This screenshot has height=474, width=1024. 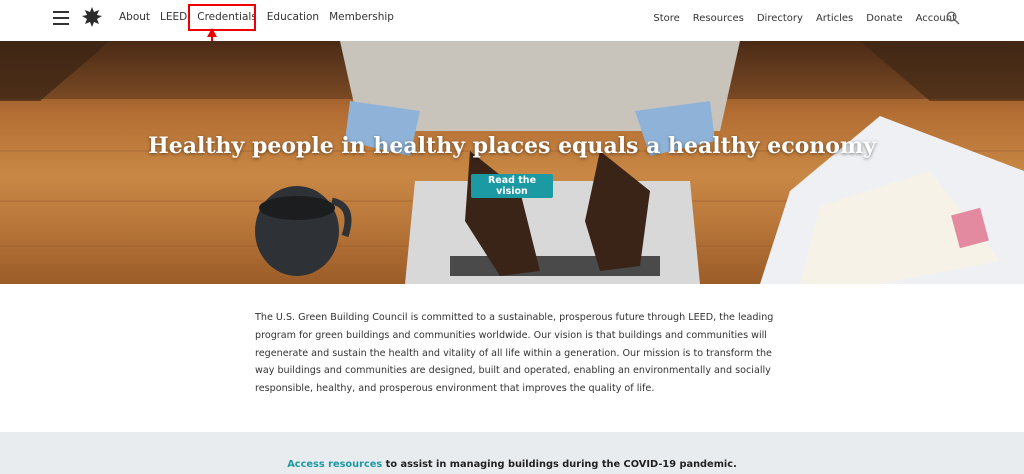 What do you see at coordinates (780, 18) in the screenshot?
I see `nav-directory: Directory` at bounding box center [780, 18].